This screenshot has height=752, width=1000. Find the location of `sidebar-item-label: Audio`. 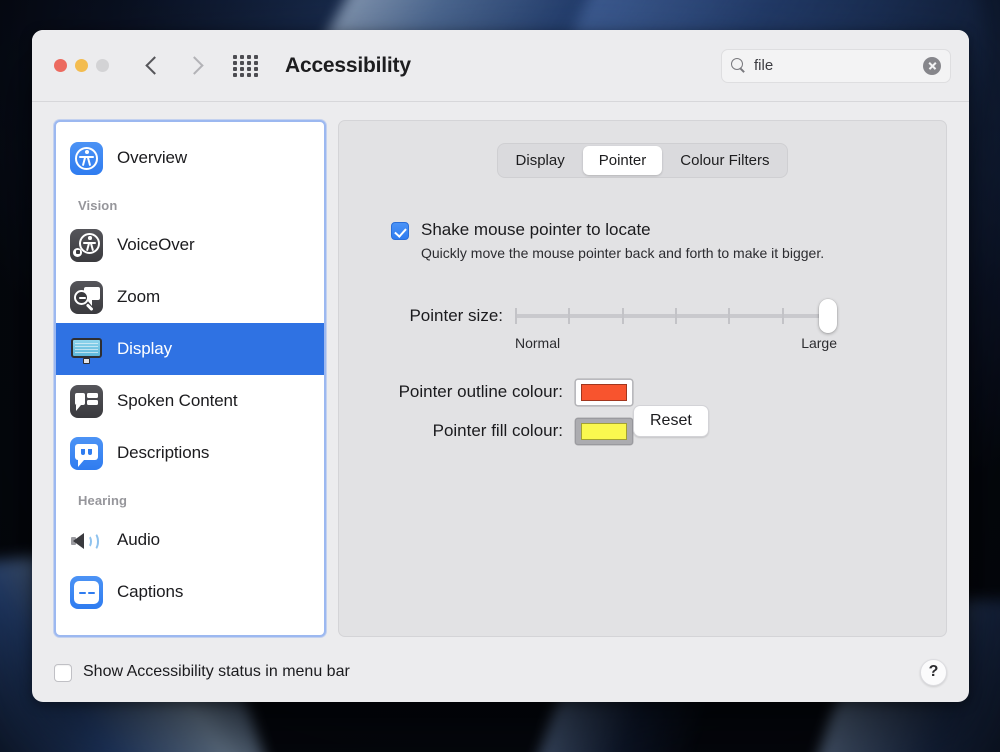

sidebar-item-label: Audio is located at coordinates (138, 539).